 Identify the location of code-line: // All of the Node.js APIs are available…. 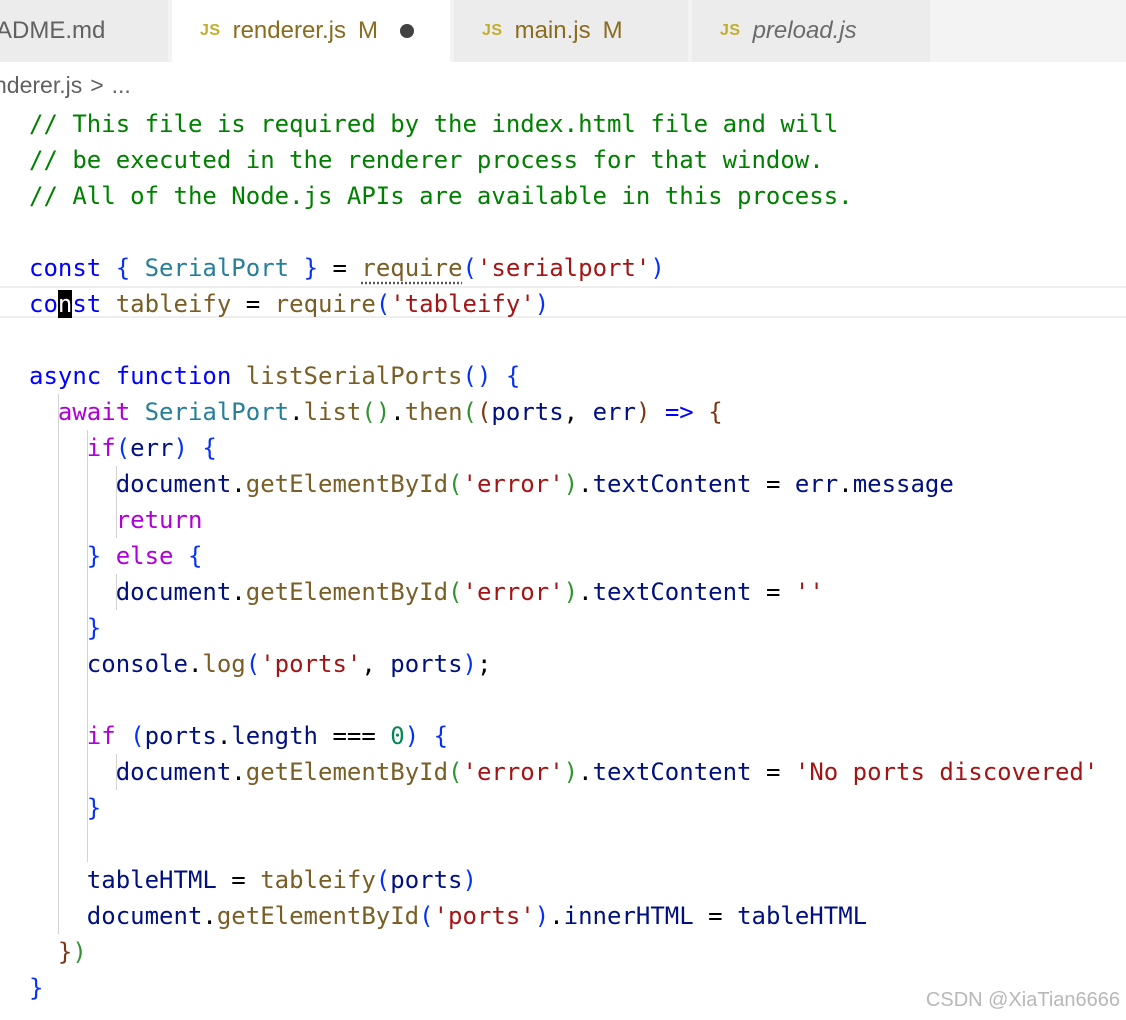
(441, 196).